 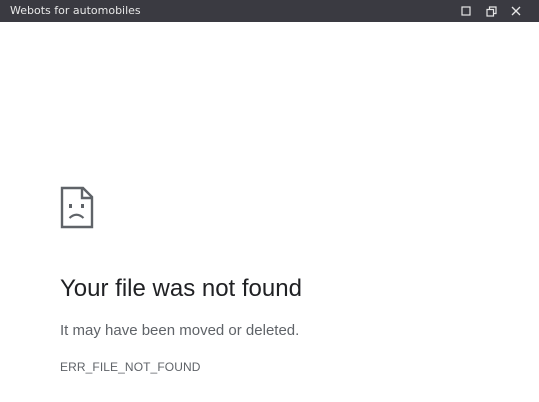 I want to click on close-icon, so click(x=516, y=11).